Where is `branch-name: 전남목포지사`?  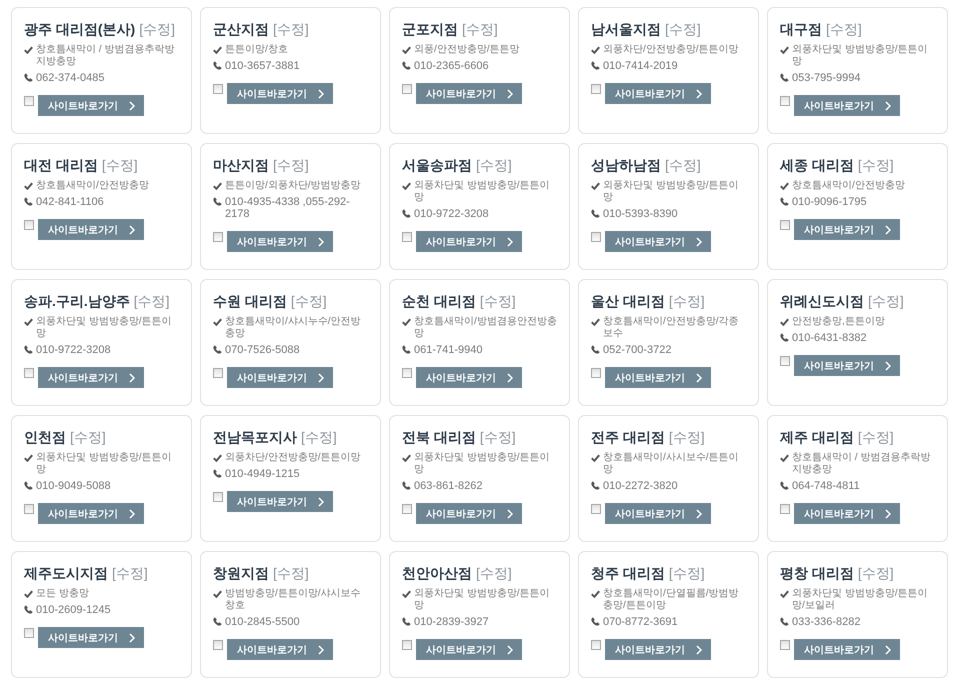 branch-name: 전남목포지사 is located at coordinates (255, 437).